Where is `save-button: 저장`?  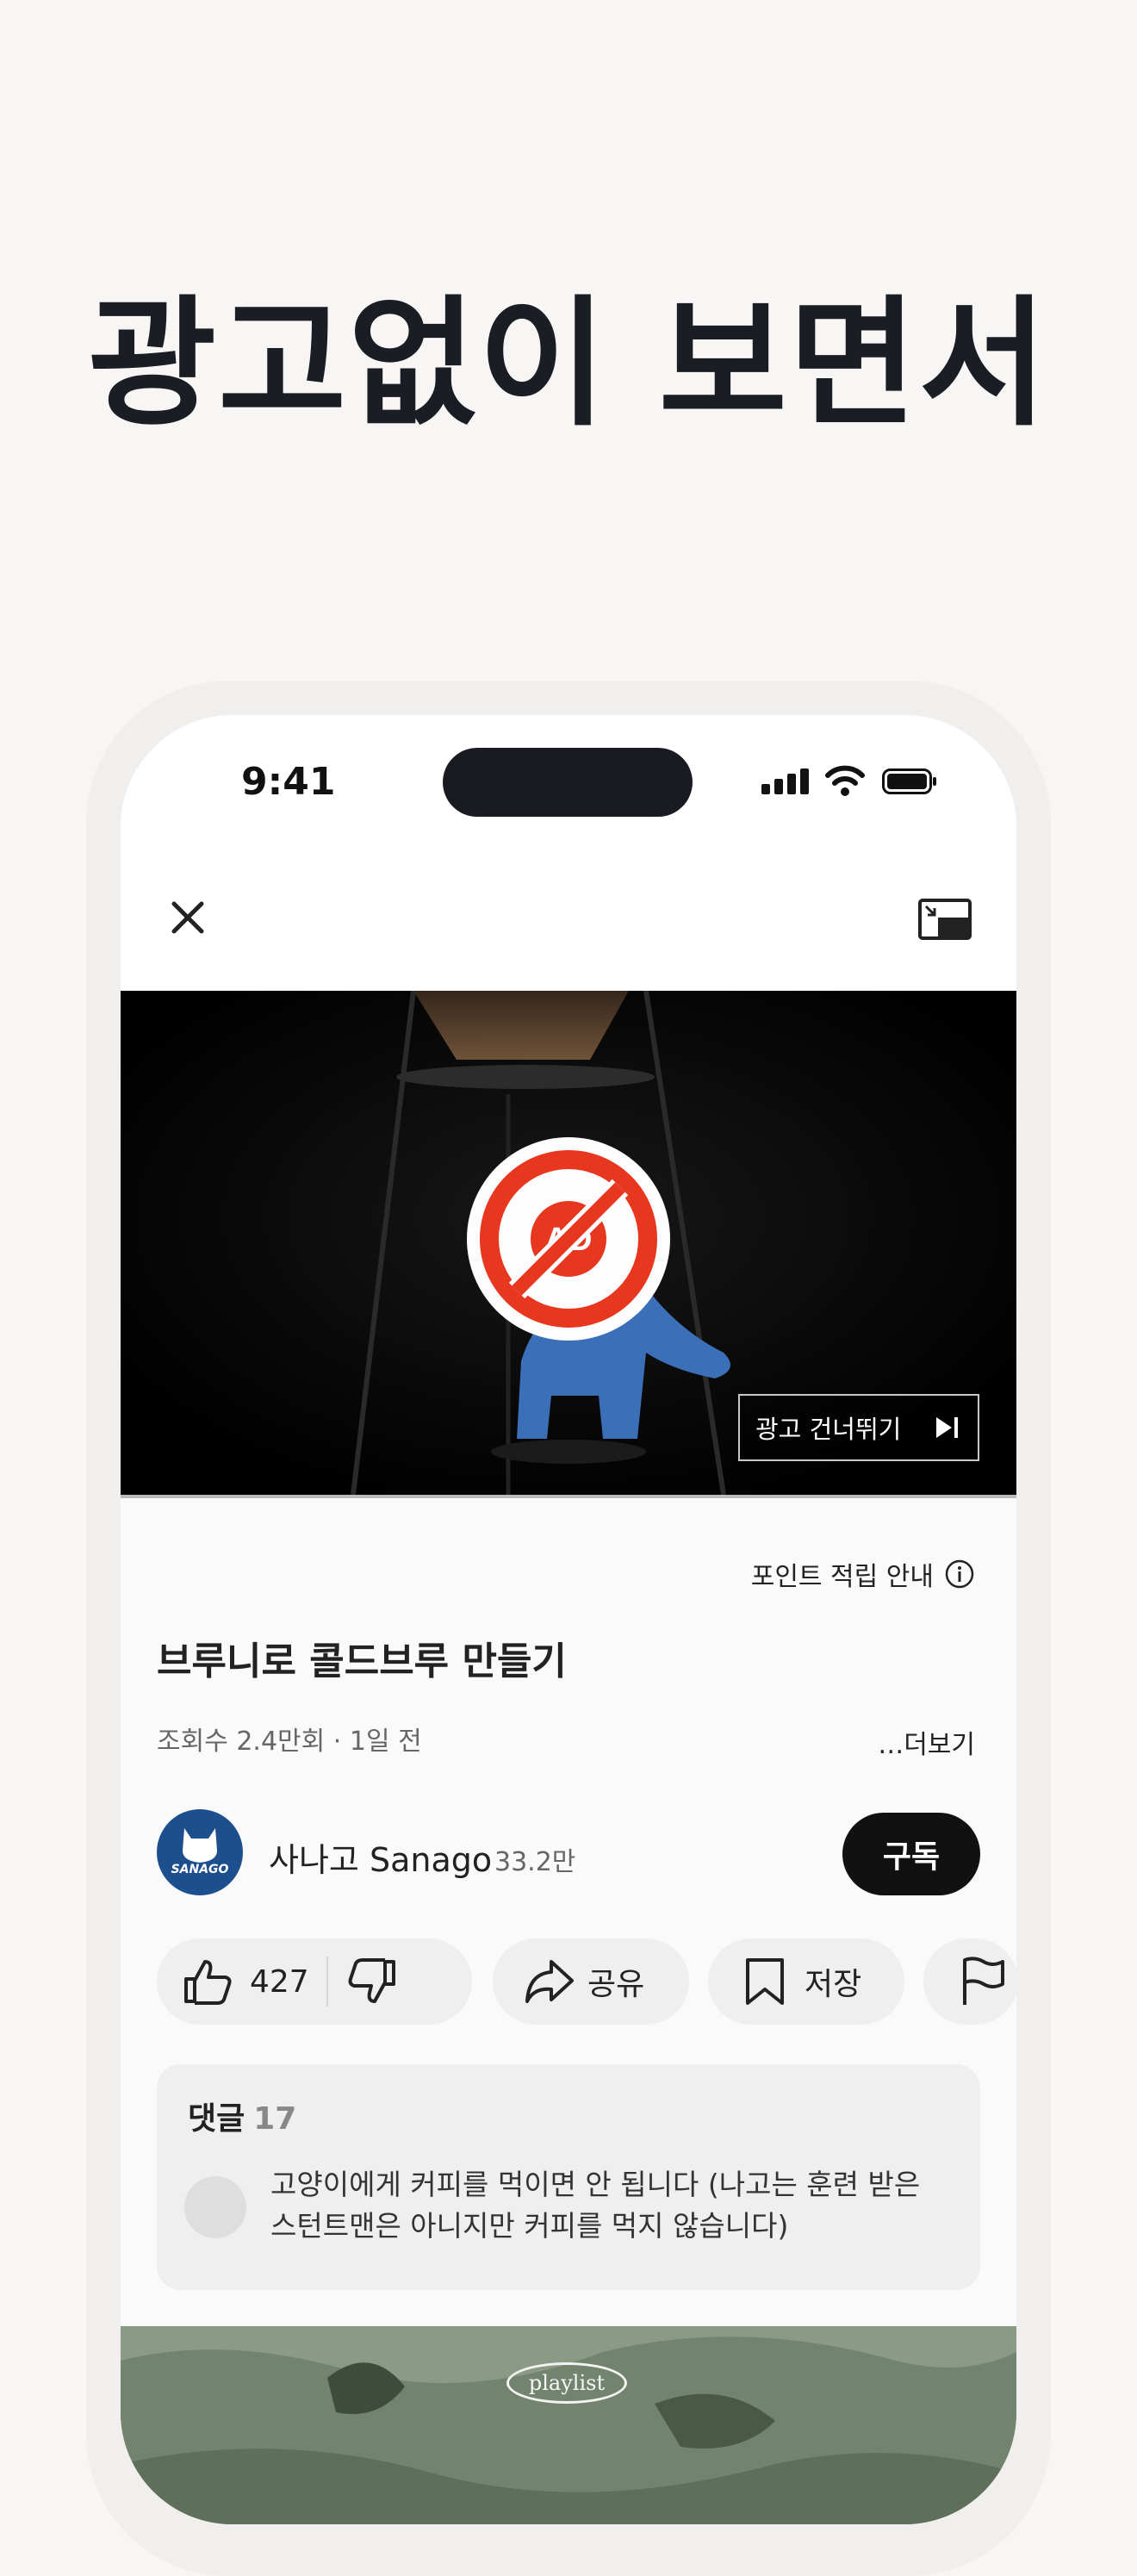 save-button: 저장 is located at coordinates (806, 1982).